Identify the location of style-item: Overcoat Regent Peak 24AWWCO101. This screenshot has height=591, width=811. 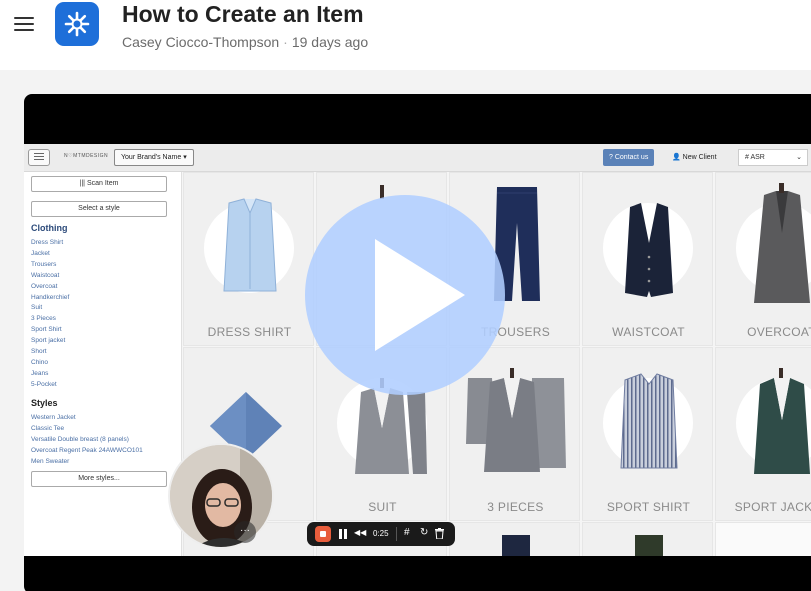
(87, 450).